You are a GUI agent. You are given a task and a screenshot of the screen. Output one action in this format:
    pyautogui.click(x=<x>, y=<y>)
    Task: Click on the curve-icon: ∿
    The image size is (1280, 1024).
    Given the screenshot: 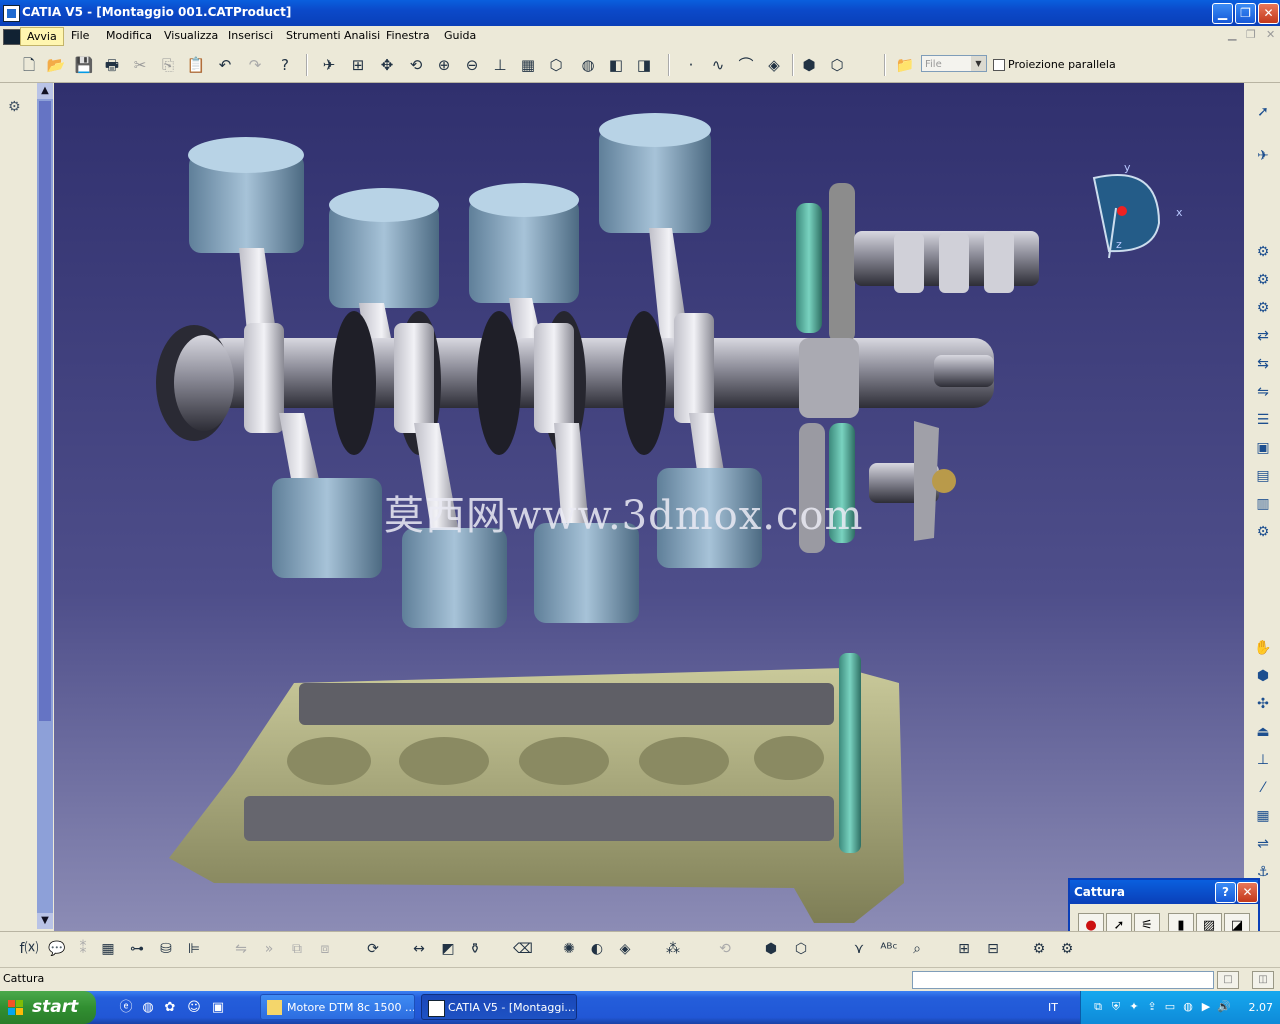 What is the action you would take?
    pyautogui.click(x=718, y=65)
    